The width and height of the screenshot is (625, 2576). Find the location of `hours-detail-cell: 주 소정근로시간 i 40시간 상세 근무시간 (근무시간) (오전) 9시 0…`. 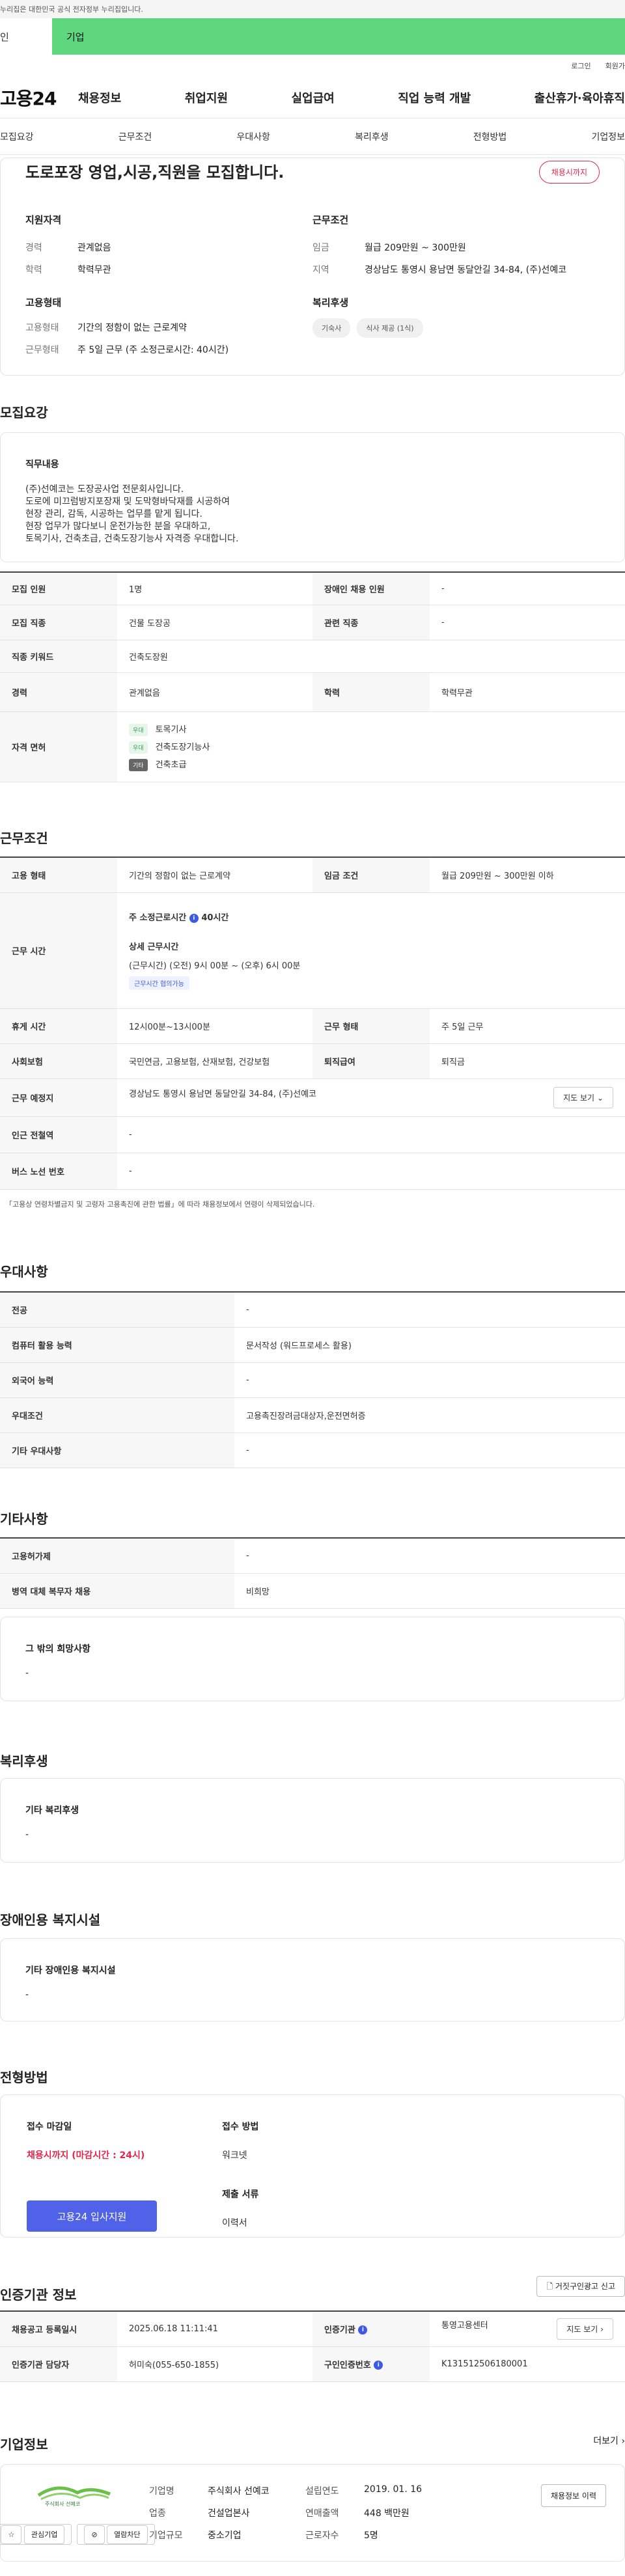

hours-detail-cell: 주 소정근로시간 i 40시간 상세 근무시간 (근무시간) (오전) 9시 0… is located at coordinates (371, 951).